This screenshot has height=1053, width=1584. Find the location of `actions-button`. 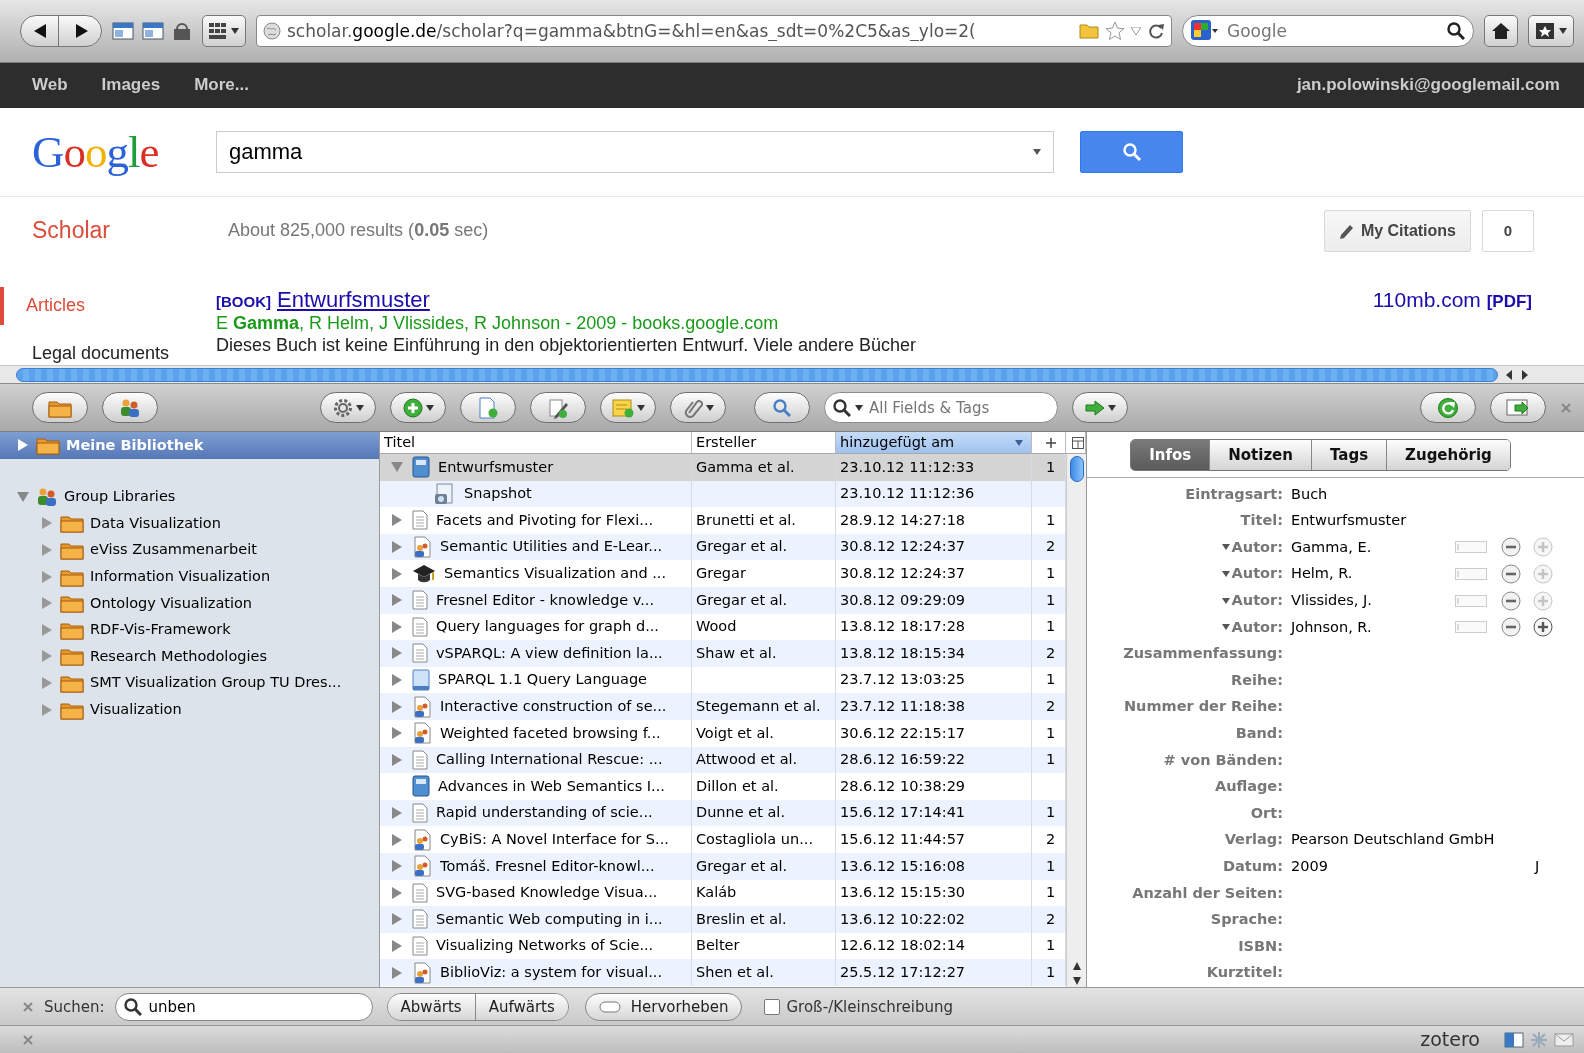

actions-button is located at coordinates (348, 407).